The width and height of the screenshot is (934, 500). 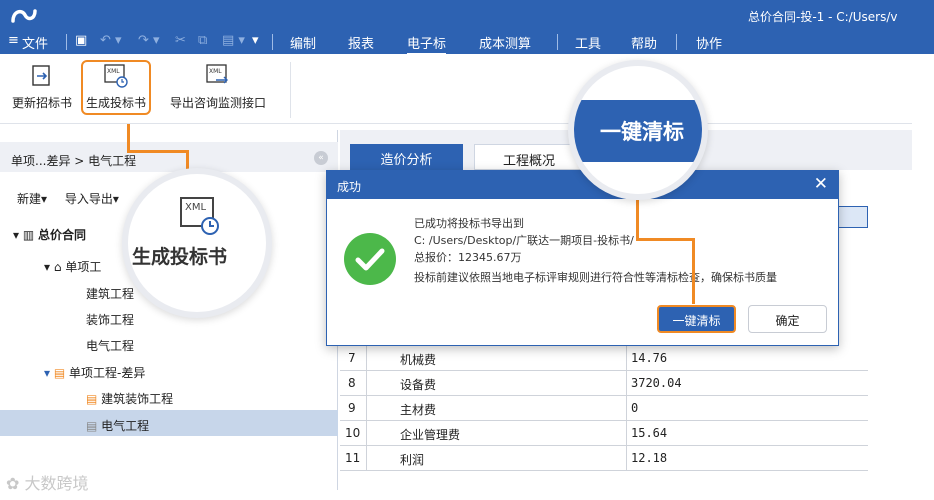 What do you see at coordinates (28, 235) in the screenshot?
I see `building-icon: ▥` at bounding box center [28, 235].